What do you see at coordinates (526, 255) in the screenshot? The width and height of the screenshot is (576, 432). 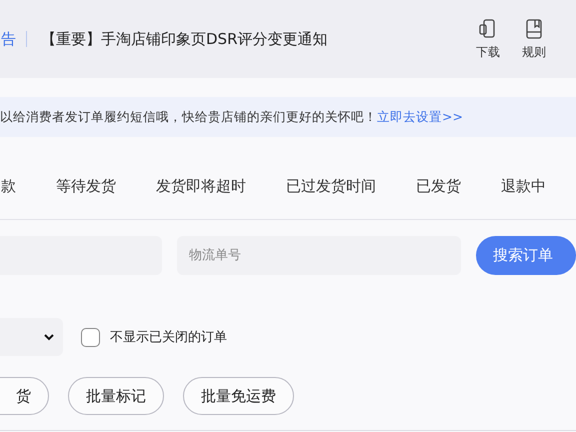 I see `search-button: 搜索订单` at bounding box center [526, 255].